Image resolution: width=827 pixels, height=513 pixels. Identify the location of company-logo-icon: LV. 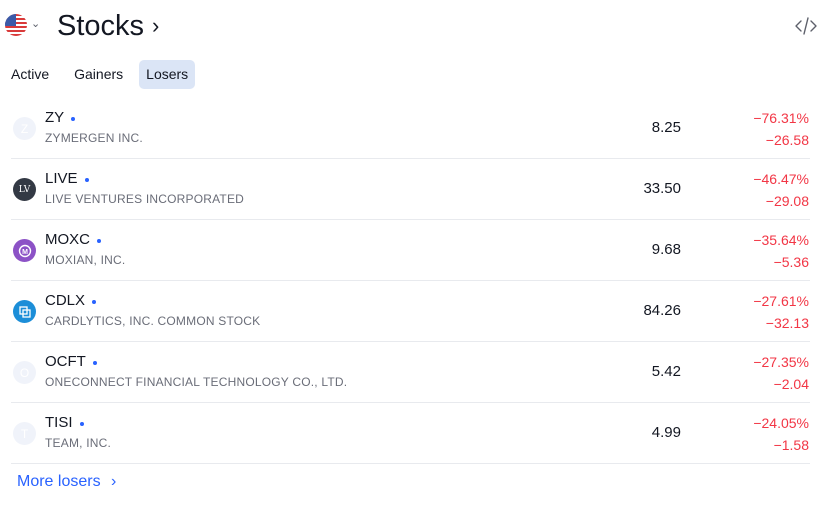
(24, 189).